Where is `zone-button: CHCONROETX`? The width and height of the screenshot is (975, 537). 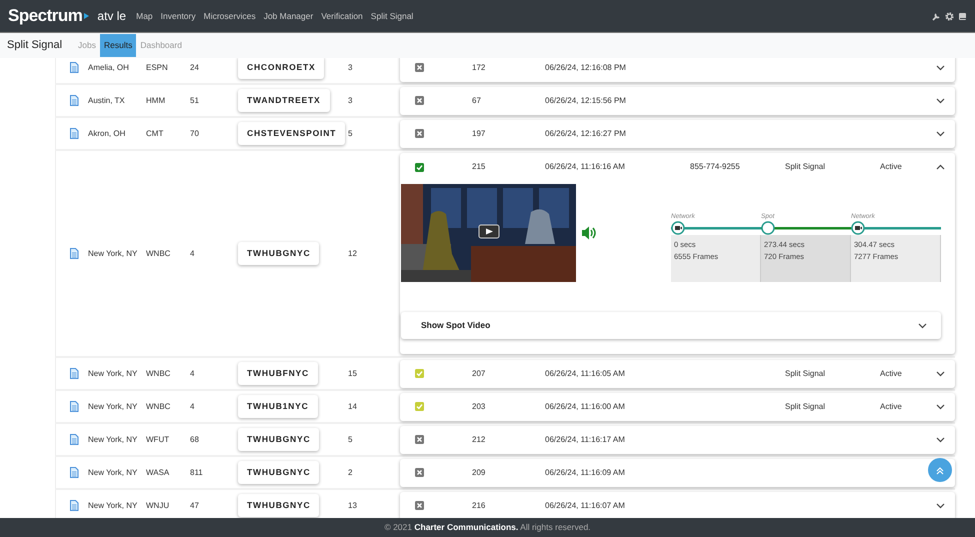 zone-button: CHCONROETX is located at coordinates (281, 68).